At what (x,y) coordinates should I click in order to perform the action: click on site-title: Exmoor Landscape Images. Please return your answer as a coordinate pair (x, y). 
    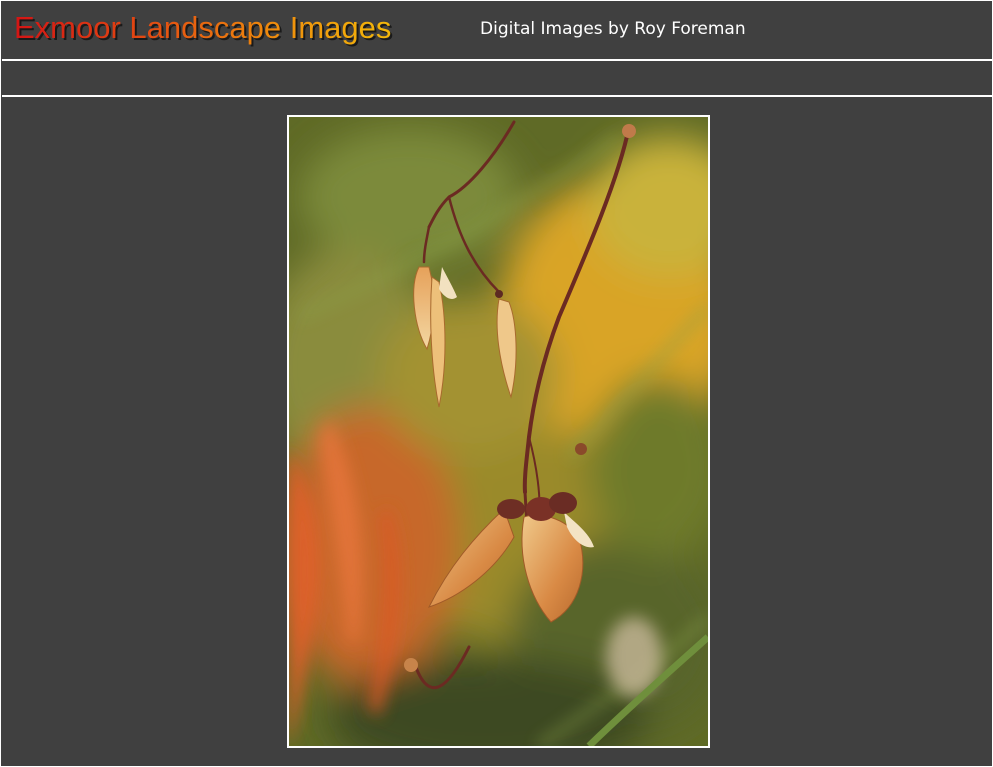
    Looking at the image, I should click on (202, 28).